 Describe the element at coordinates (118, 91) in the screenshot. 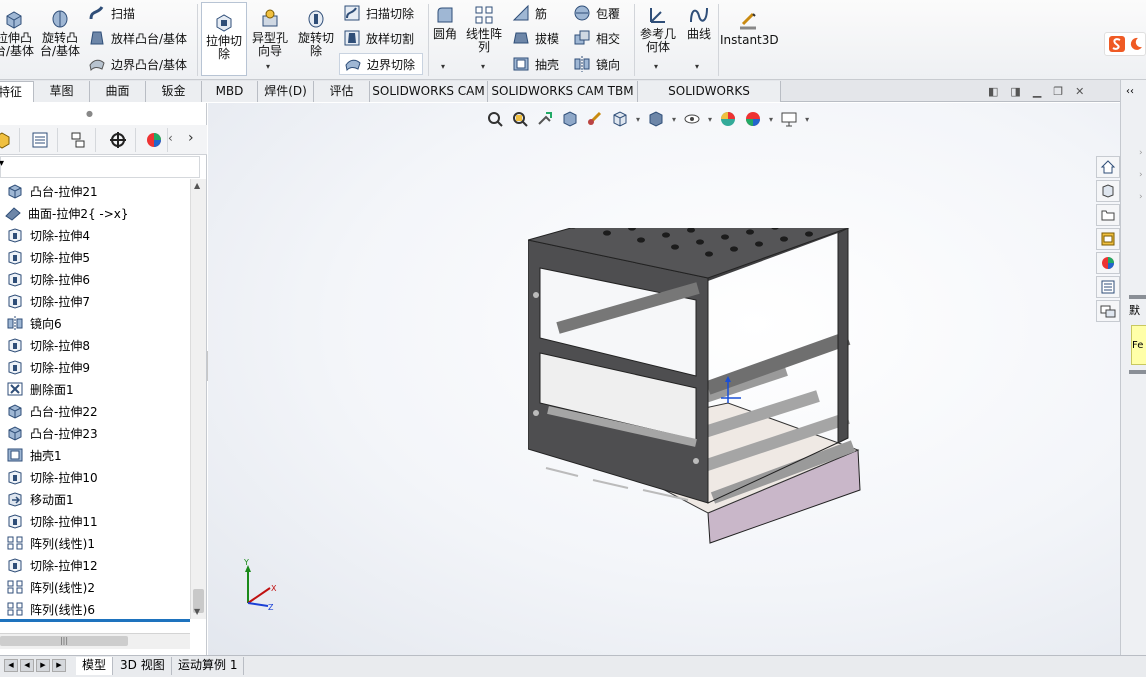

I see `tab-surfaces: 曲面` at that location.